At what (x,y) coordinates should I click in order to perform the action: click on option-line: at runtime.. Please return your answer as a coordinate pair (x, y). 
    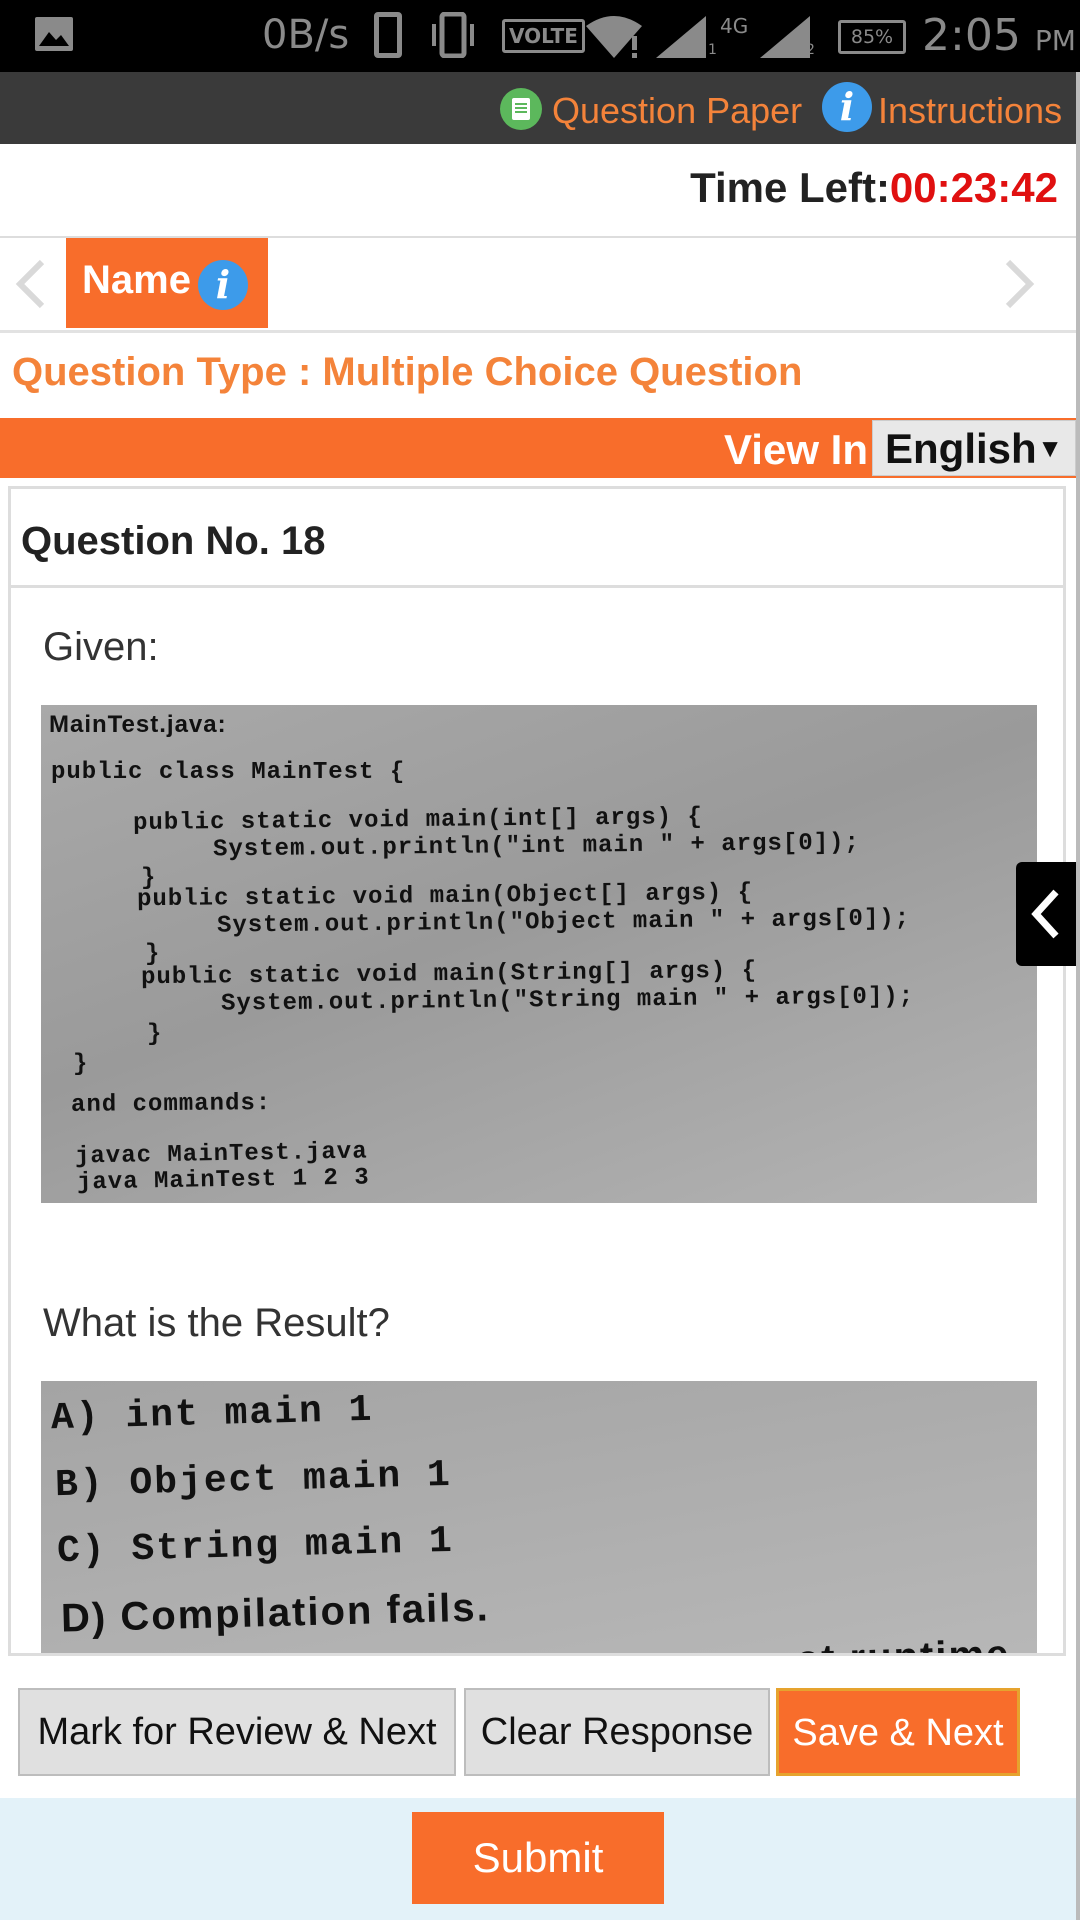
    Looking at the image, I should click on (910, 1642).